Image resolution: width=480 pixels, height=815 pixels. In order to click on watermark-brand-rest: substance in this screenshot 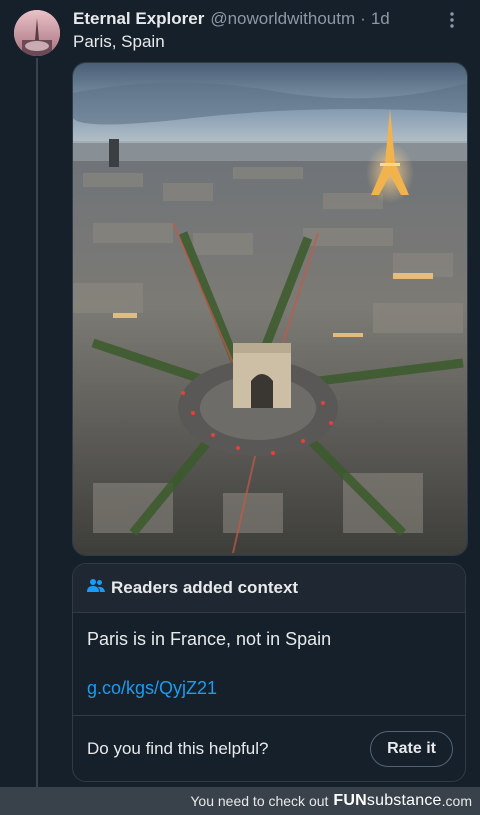, I will do `click(404, 800)`.